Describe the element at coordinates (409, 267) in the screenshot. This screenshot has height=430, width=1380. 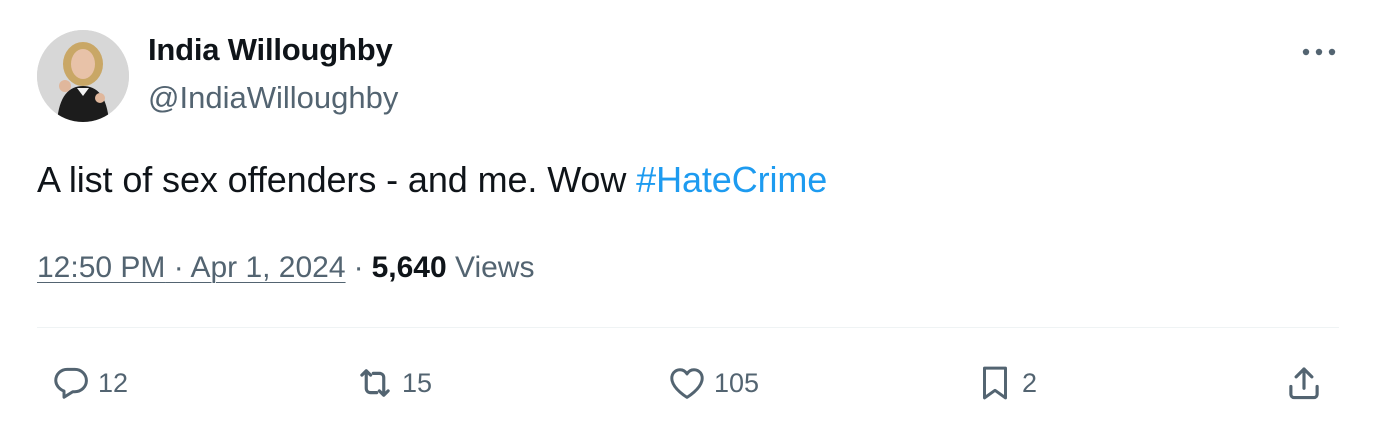
I see `views-count: 5,640` at that location.